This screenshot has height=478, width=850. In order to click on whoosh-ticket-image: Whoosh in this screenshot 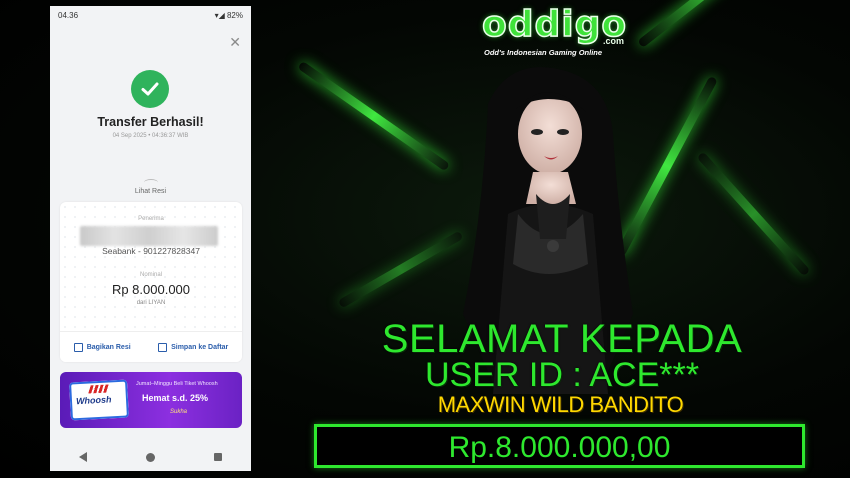, I will do `click(99, 400)`.